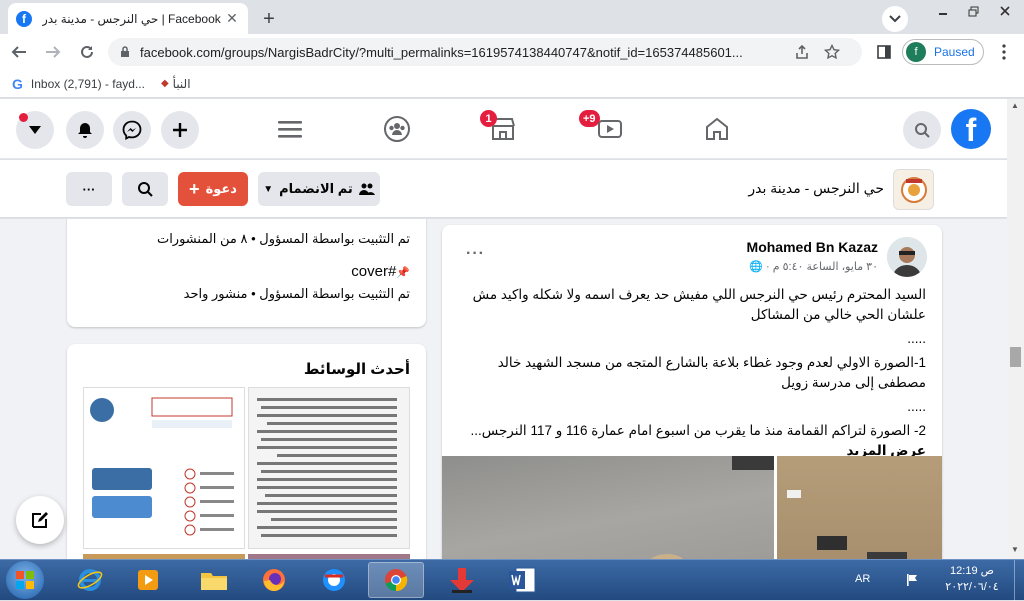 This screenshot has width=1024, height=601. Describe the element at coordinates (131, 18) in the screenshot. I see `tab-title: حي النرجس - مدينة بدر | Facebook` at that location.